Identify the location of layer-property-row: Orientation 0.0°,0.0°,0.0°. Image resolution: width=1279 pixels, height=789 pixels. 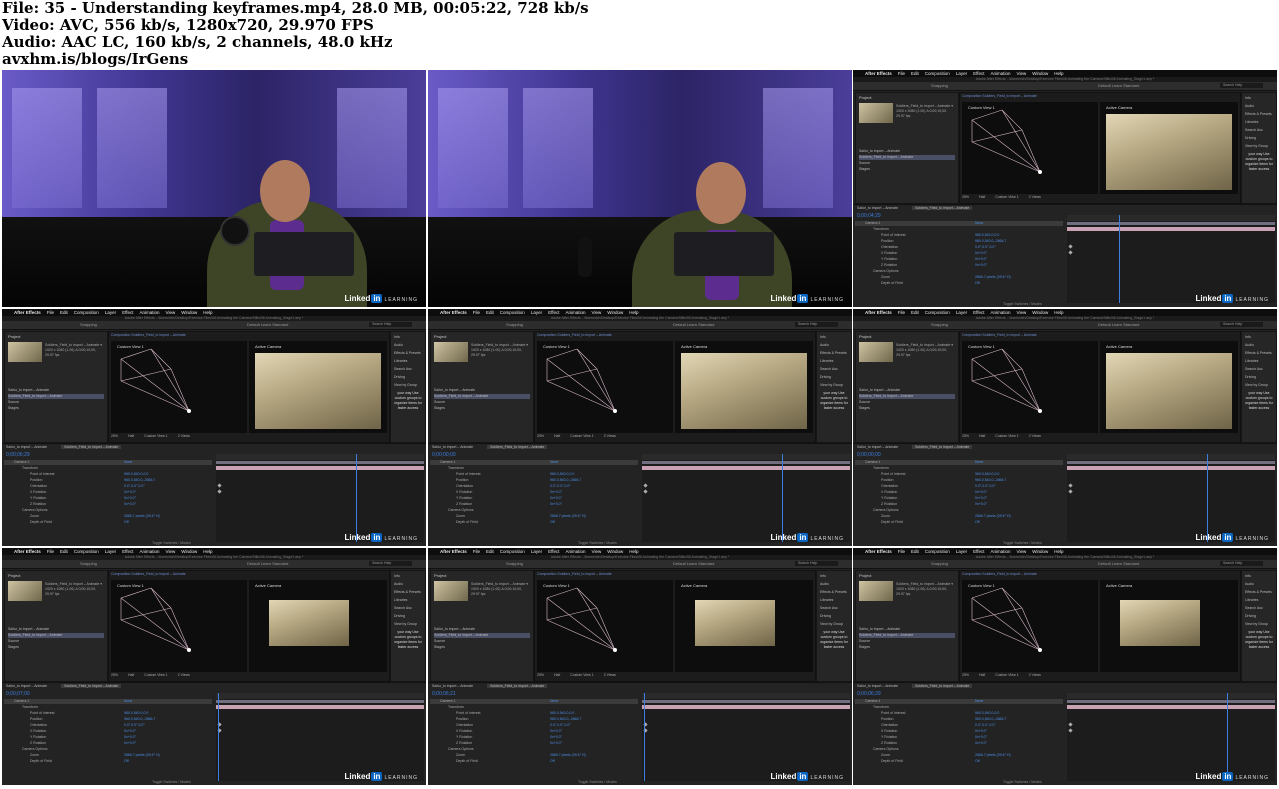
(108, 486).